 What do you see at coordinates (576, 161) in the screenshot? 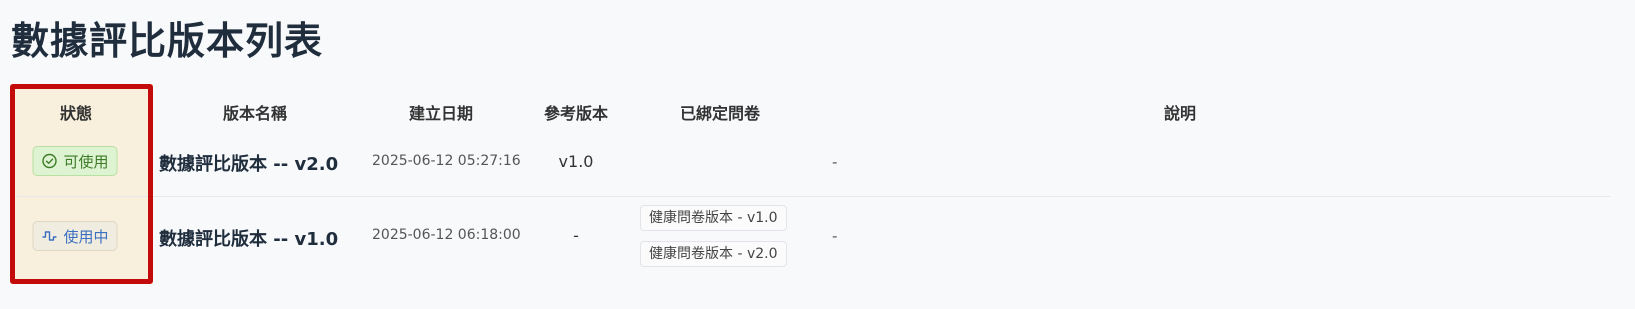
I see `ref-version: v1.0` at bounding box center [576, 161].